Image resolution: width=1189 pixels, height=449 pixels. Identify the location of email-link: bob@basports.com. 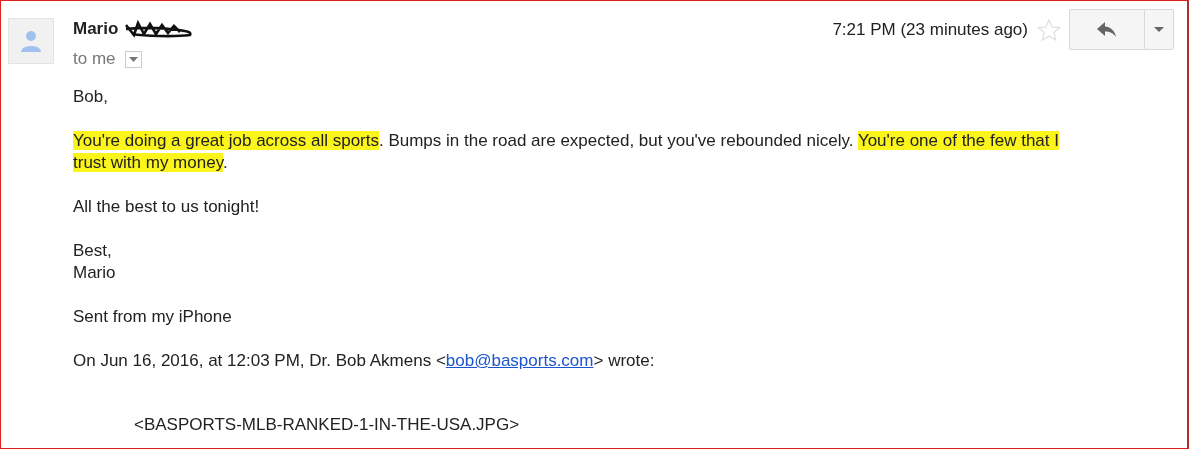
(519, 360).